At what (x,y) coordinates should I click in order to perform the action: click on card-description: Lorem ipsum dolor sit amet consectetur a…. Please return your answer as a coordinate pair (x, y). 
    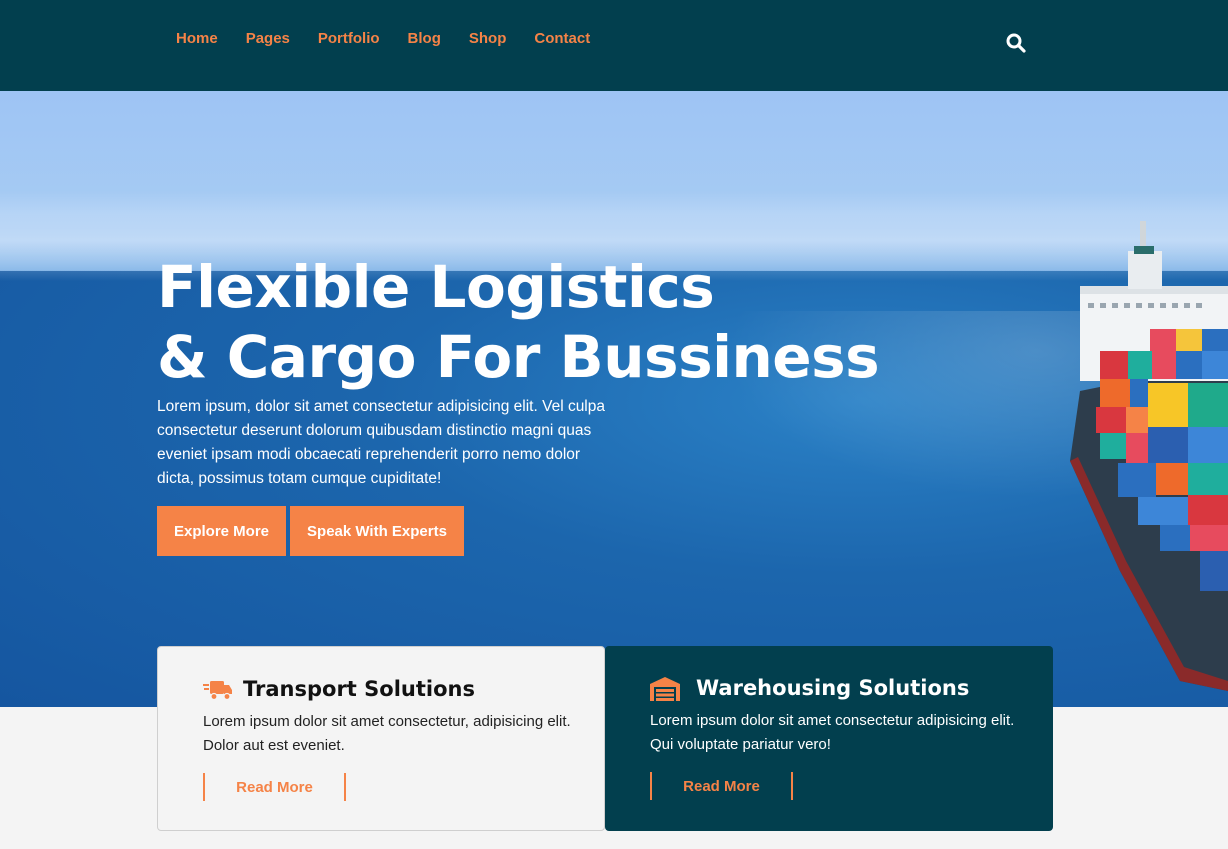
    Looking at the image, I should click on (832, 732).